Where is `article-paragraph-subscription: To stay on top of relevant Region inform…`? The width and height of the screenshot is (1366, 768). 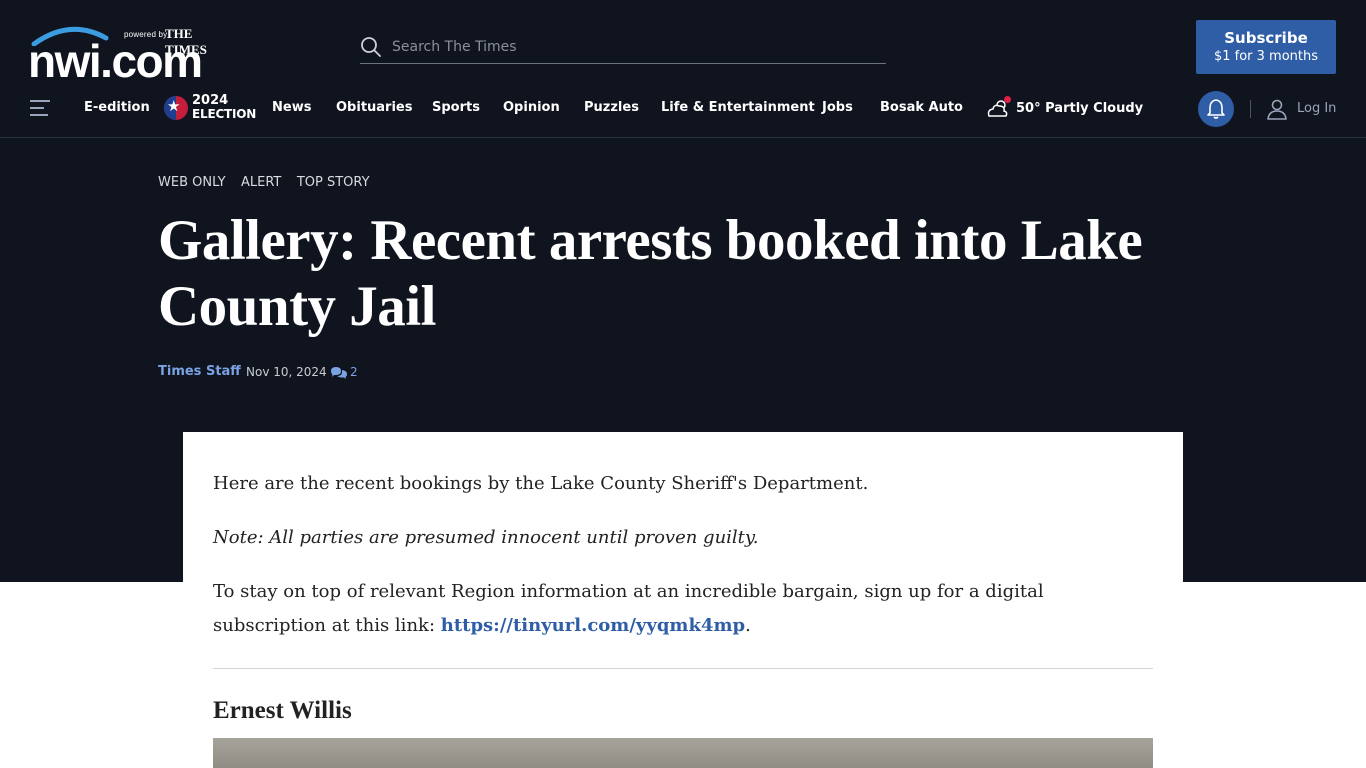
article-paragraph-subscription: To stay on top of relevant Region inform… is located at coordinates (683, 609).